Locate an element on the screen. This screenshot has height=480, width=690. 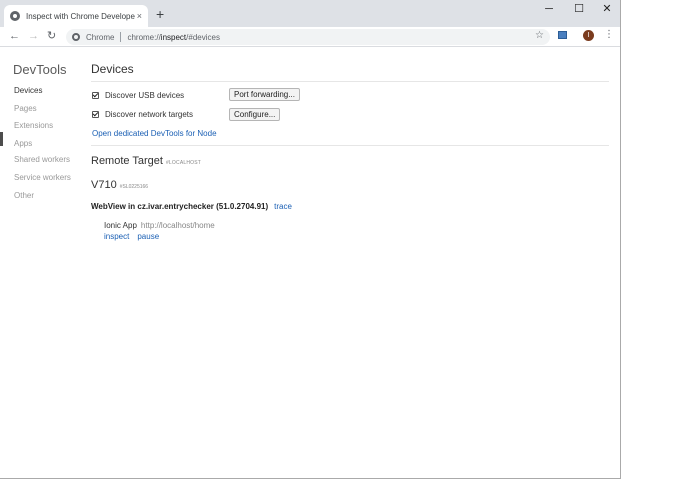
target-url: http://localhost/home is located at coordinates (177, 225).